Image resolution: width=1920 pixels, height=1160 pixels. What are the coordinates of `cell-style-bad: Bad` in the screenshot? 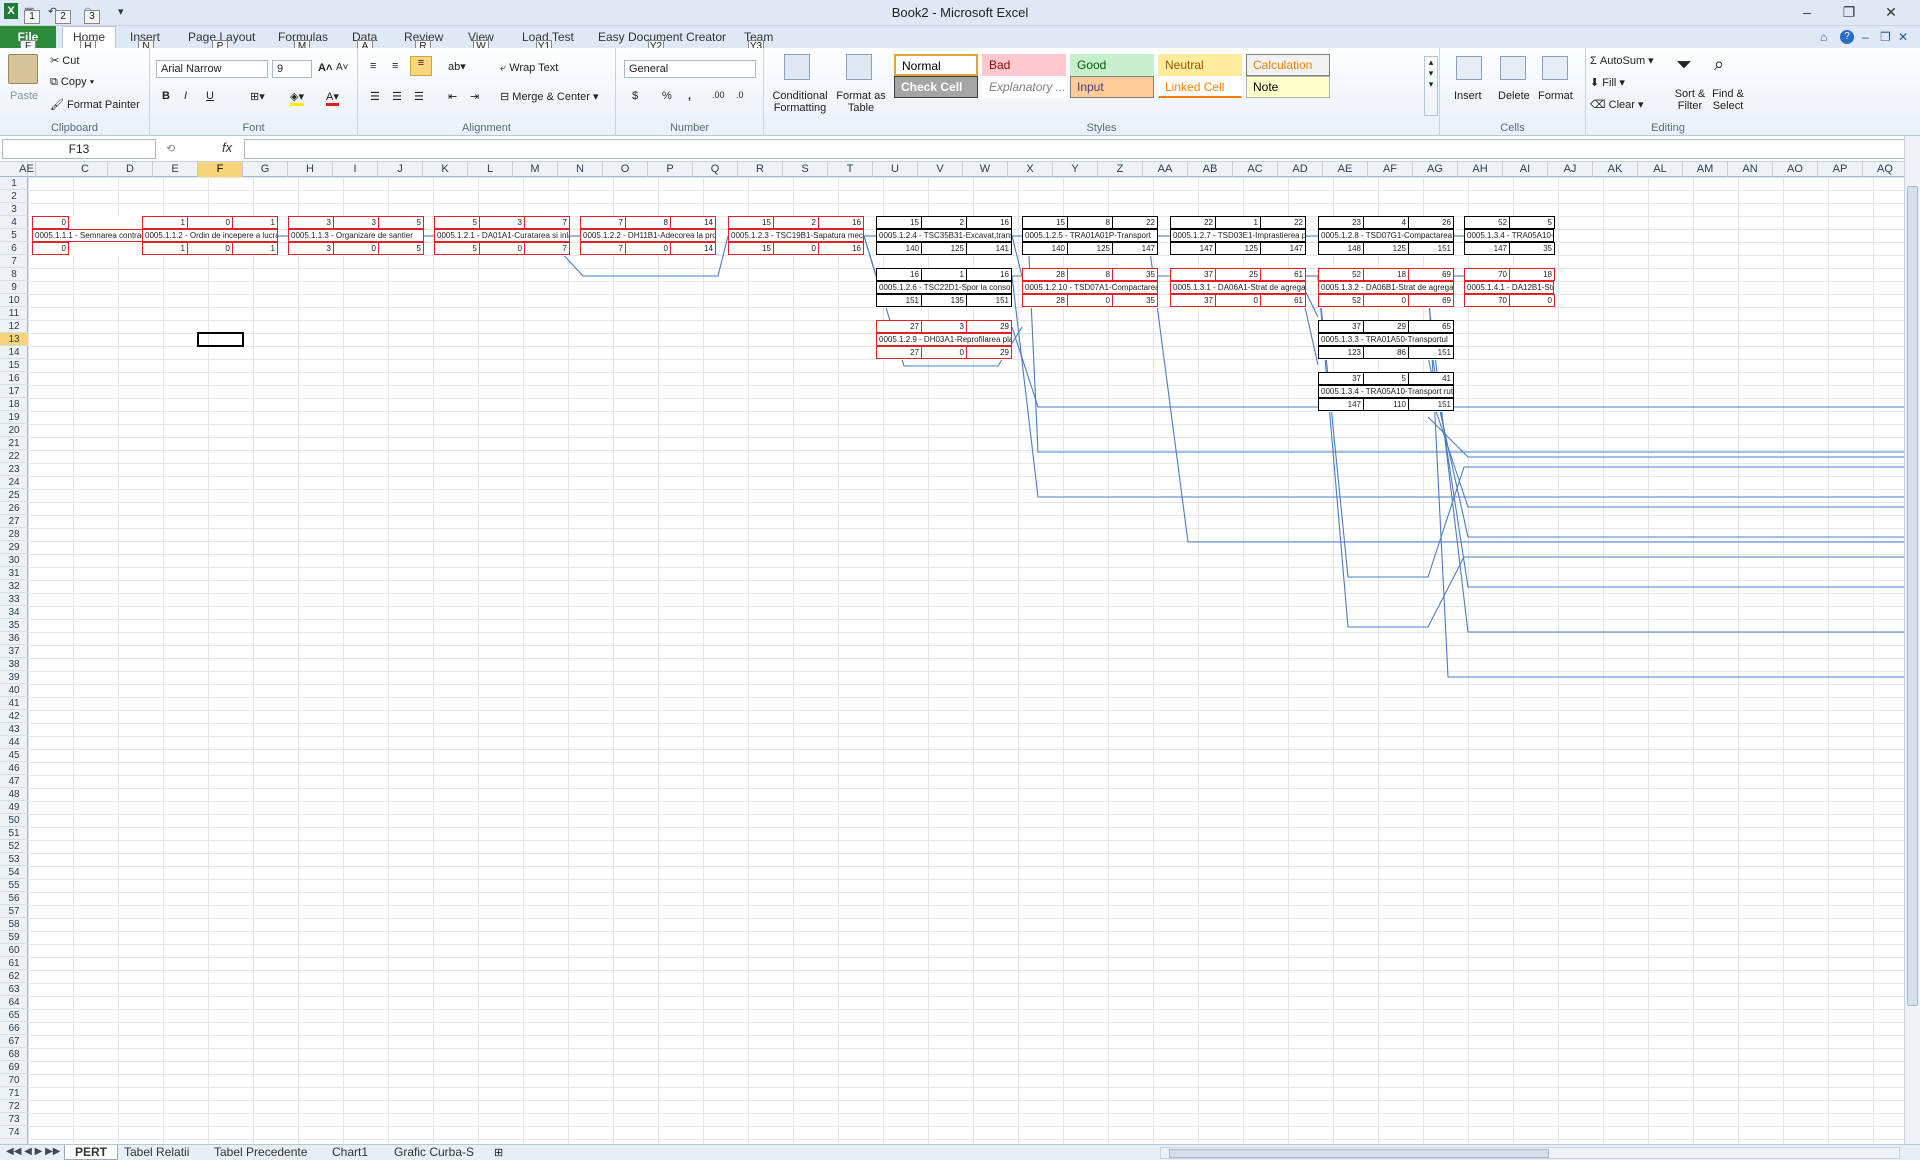 It's located at (1024, 65).